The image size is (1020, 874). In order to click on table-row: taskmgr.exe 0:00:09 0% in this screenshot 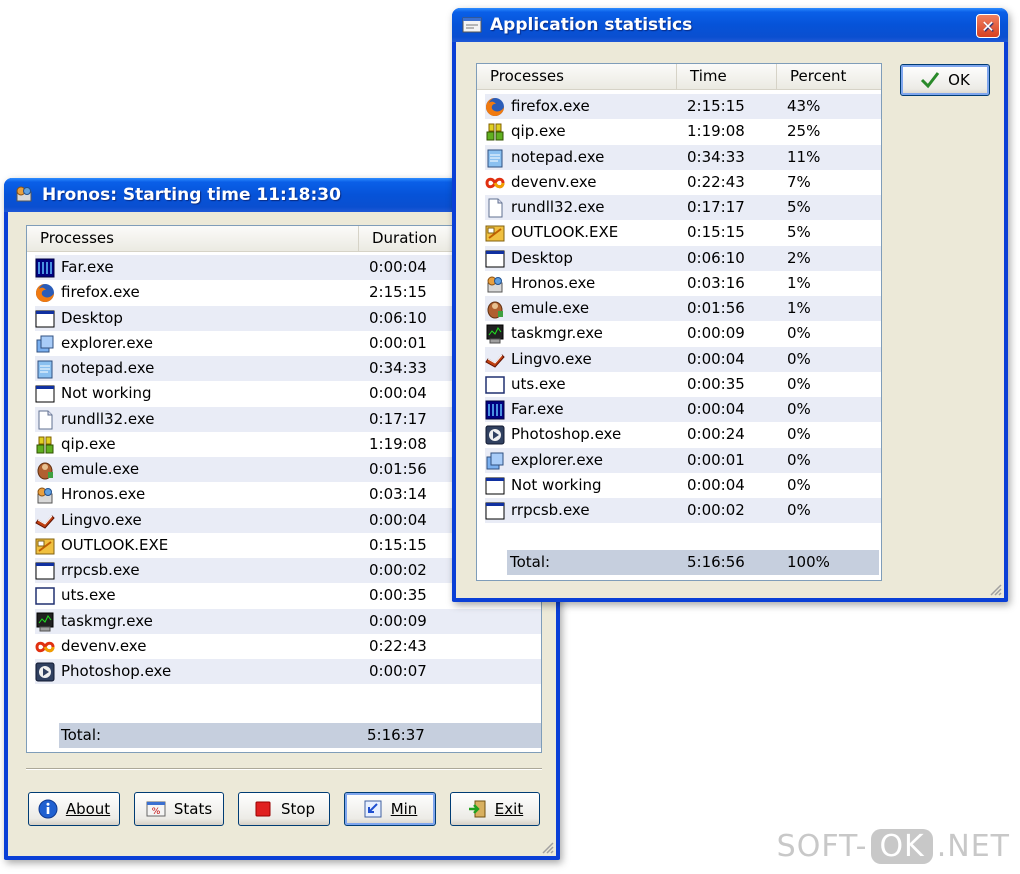, I will do `click(683, 333)`.